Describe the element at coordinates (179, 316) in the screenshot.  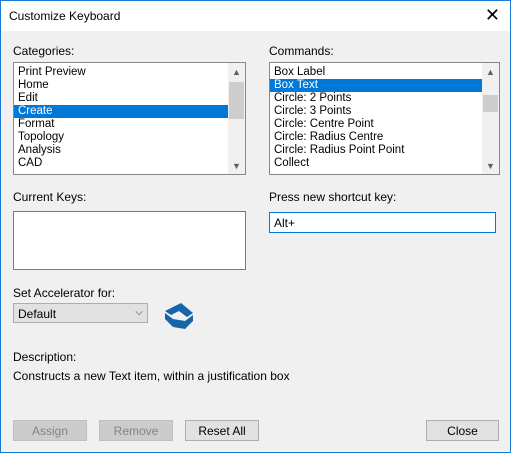
I see `app-logo-icon` at that location.